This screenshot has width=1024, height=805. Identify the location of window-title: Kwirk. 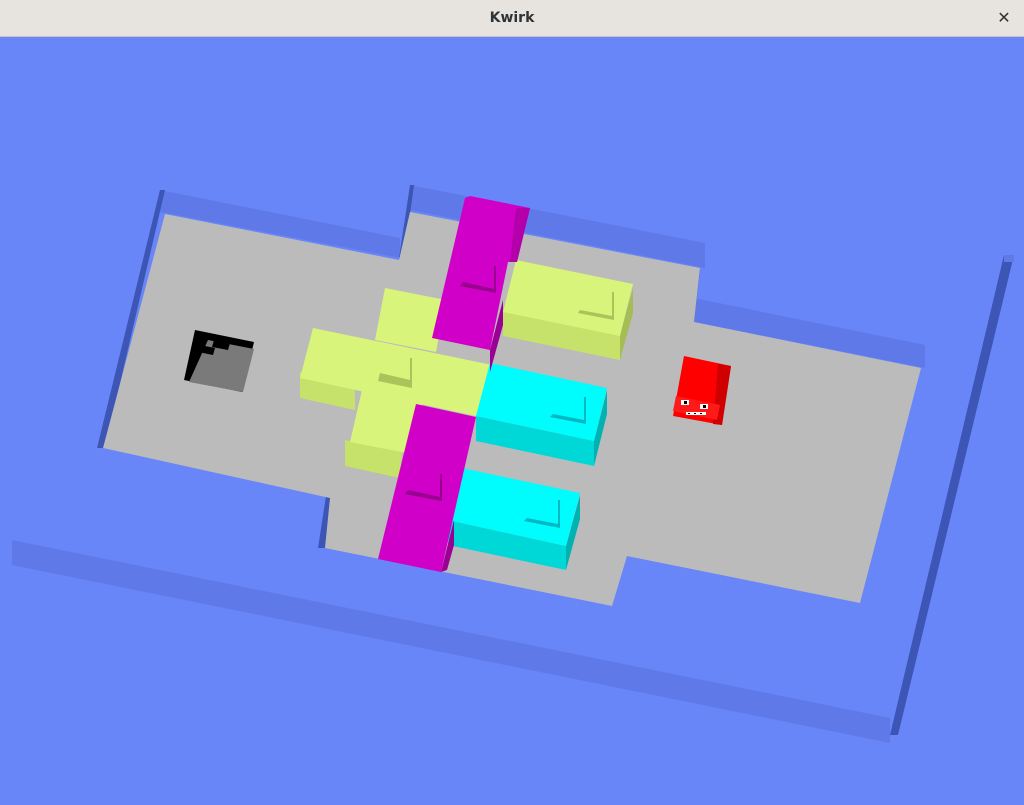
(512, 18).